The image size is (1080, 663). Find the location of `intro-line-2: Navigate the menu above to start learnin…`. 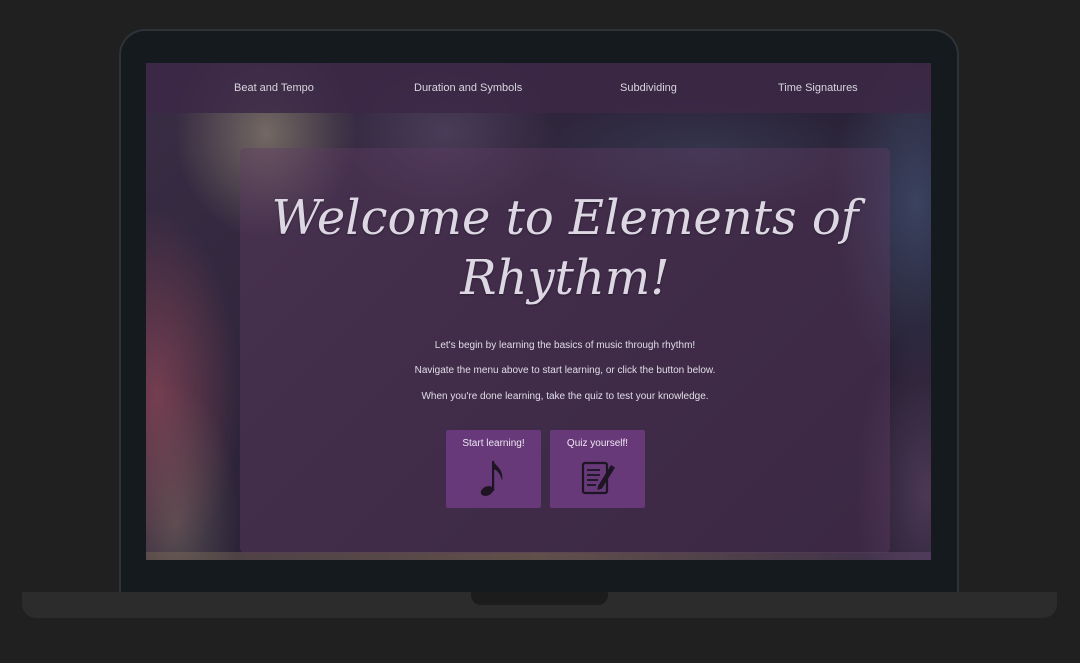

intro-line-2: Navigate the menu above to start learnin… is located at coordinates (565, 370).